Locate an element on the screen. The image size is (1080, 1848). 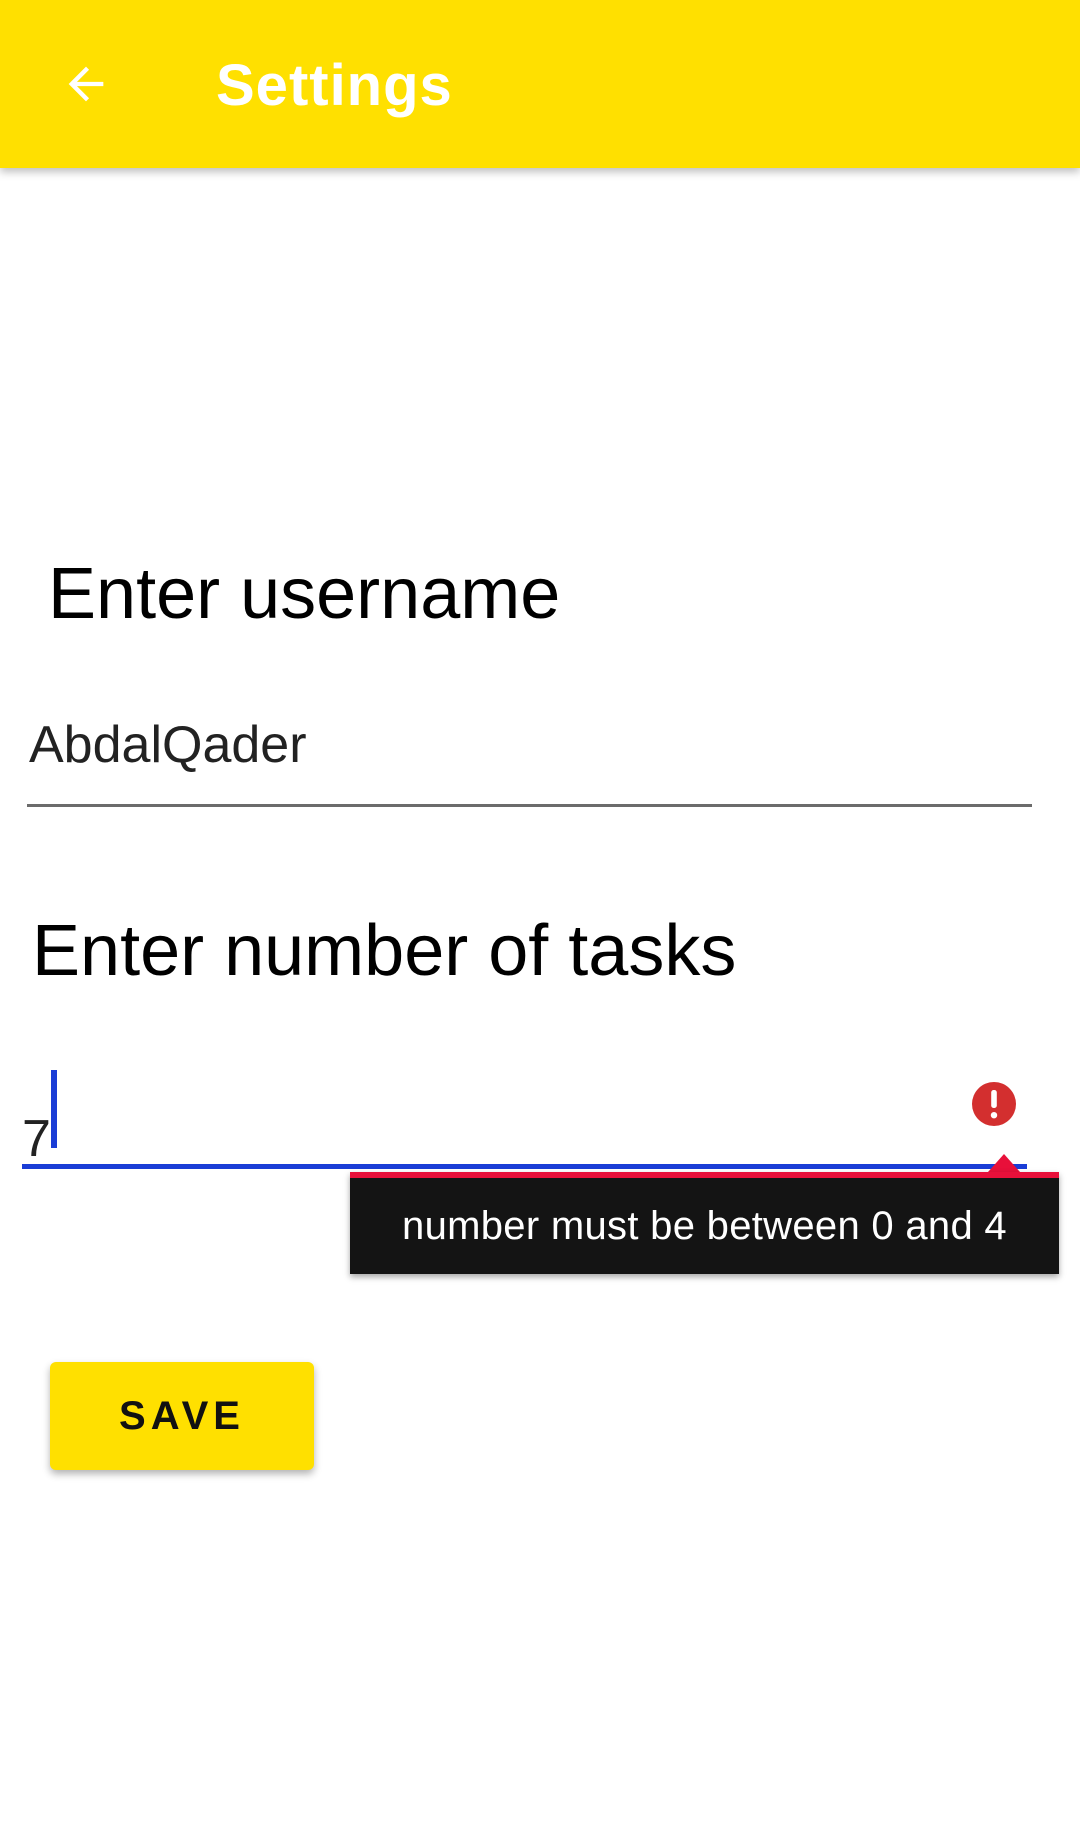
error-popup-pointer is located at coordinates (1004, 1163).